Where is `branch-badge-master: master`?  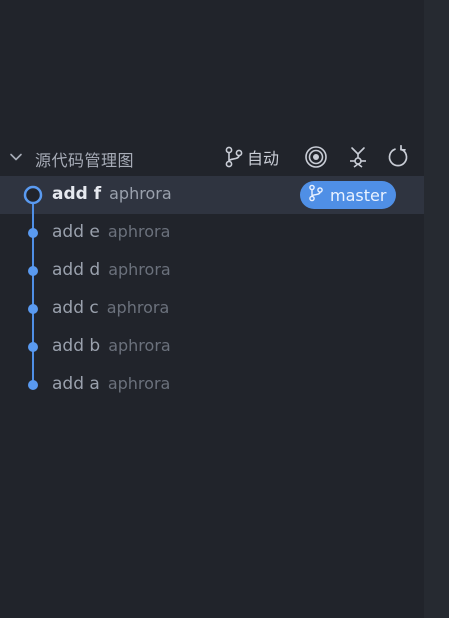
branch-badge-master: master is located at coordinates (348, 195).